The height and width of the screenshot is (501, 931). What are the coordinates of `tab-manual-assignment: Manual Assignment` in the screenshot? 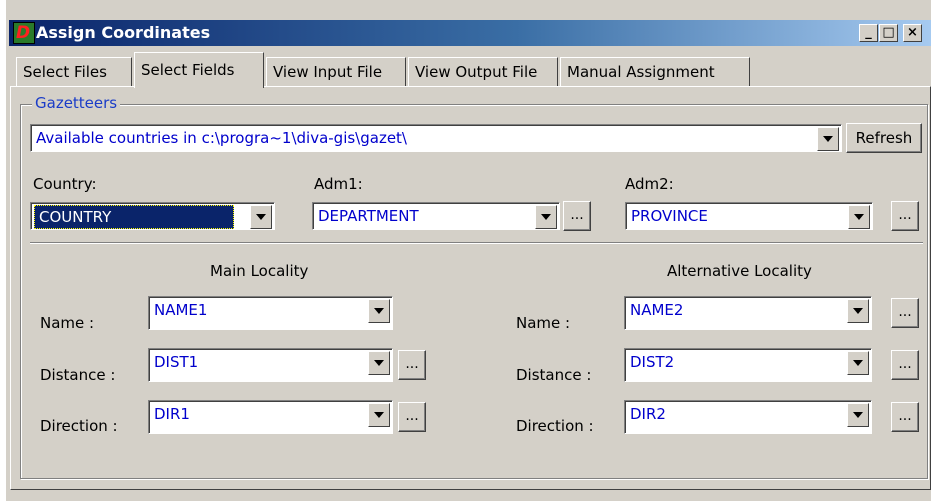 It's located at (655, 72).